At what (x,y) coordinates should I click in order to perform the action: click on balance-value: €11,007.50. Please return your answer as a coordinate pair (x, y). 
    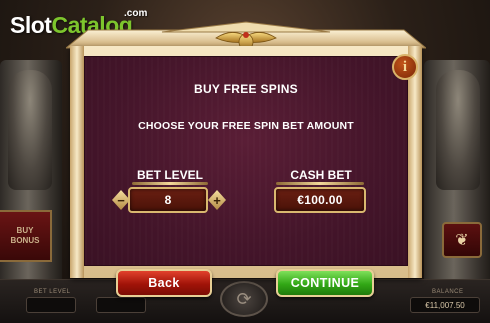
    Looking at the image, I should click on (445, 305).